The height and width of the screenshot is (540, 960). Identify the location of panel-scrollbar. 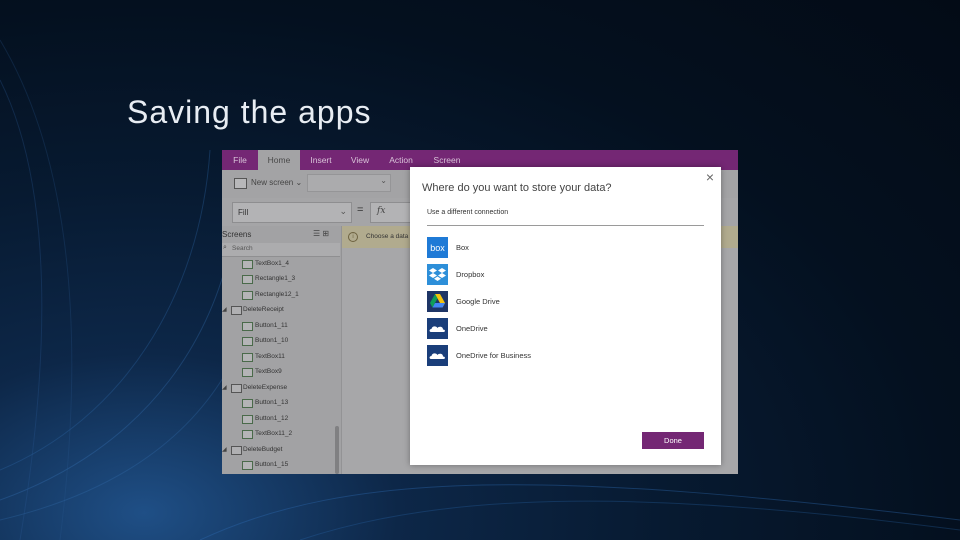
(337, 450).